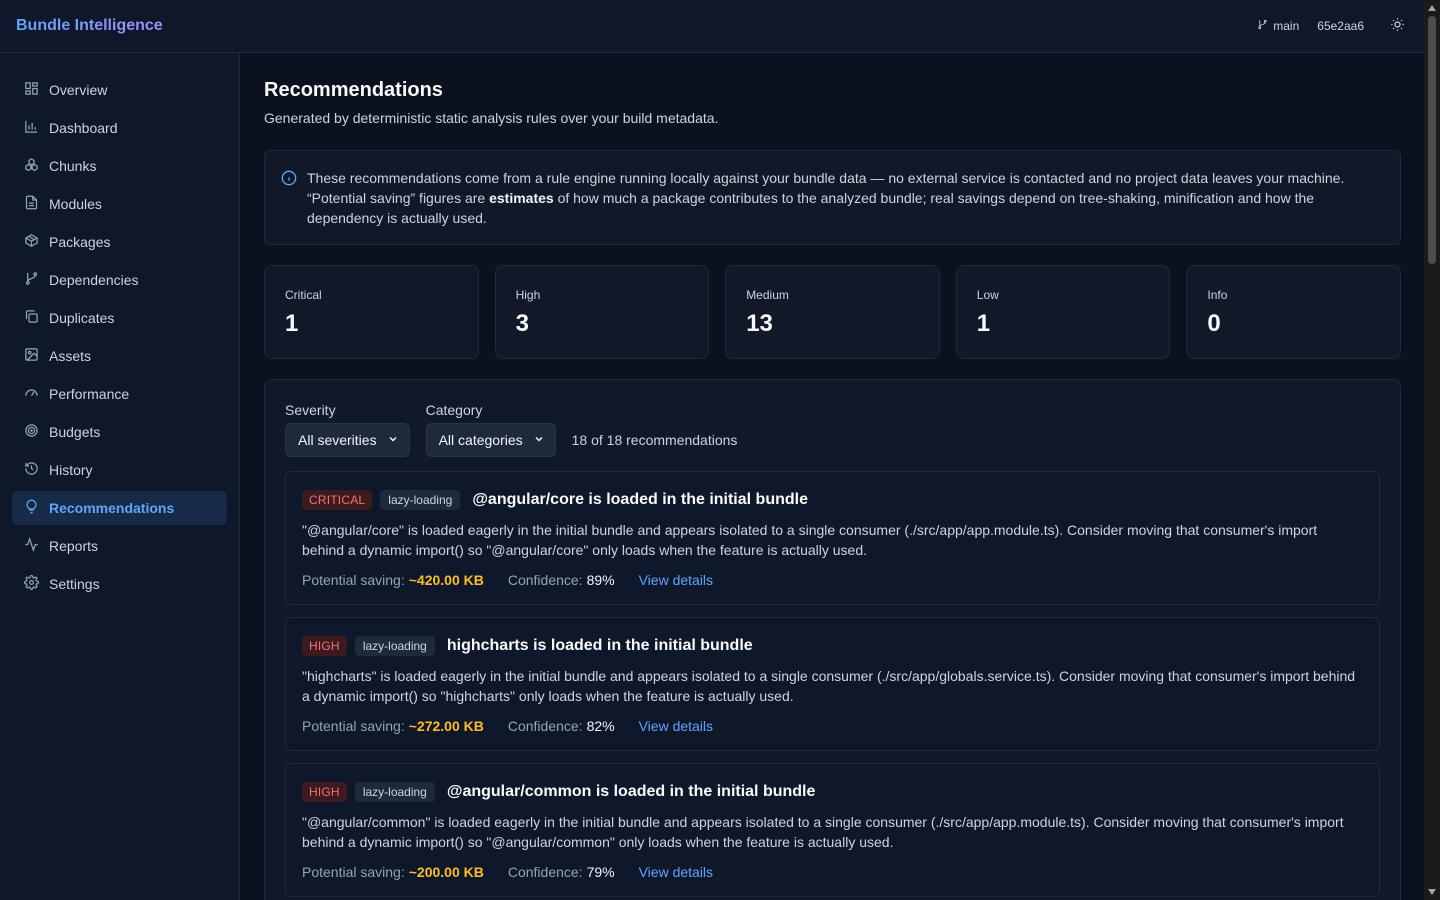 Image resolution: width=1440 pixels, height=900 pixels. I want to click on saving-value: ~420.00 KB, so click(446, 580).